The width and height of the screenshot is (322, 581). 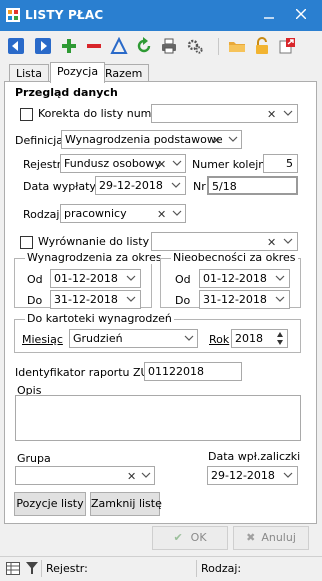 I want to click on refresh-icon, so click(x=144, y=46).